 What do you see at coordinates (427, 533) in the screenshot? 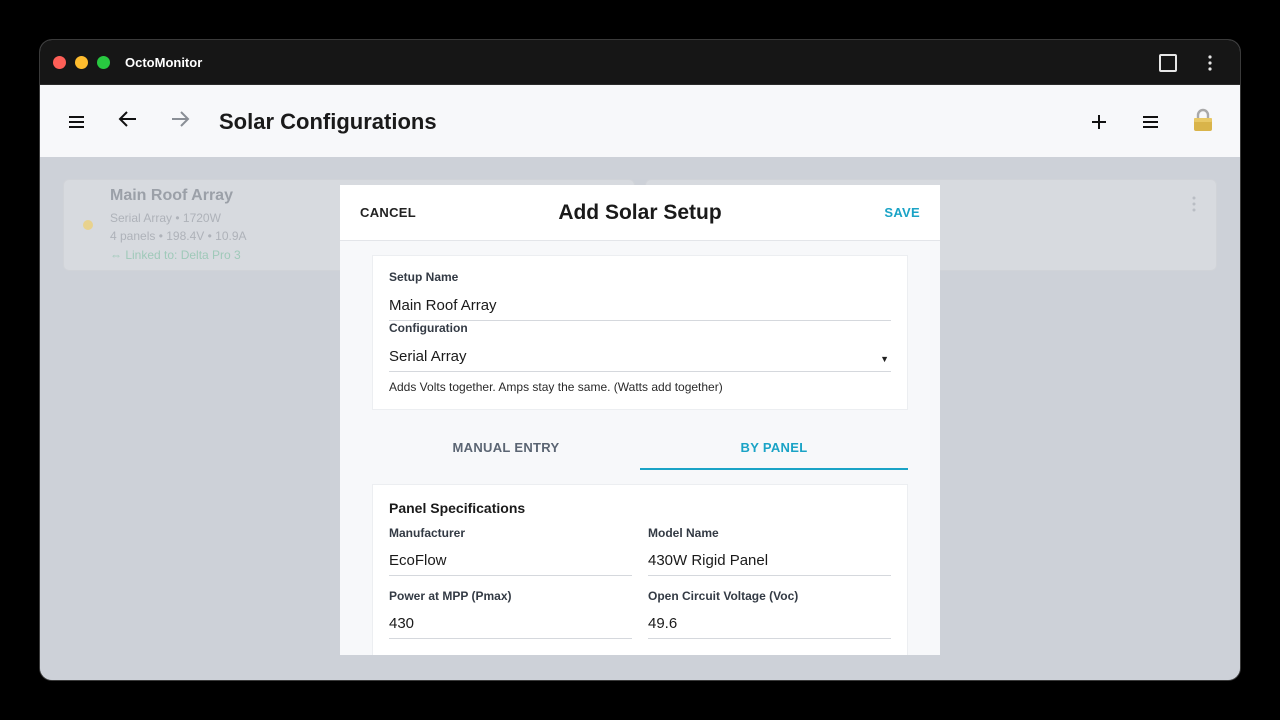
I see `manufacturer-label: Manufacturer` at bounding box center [427, 533].